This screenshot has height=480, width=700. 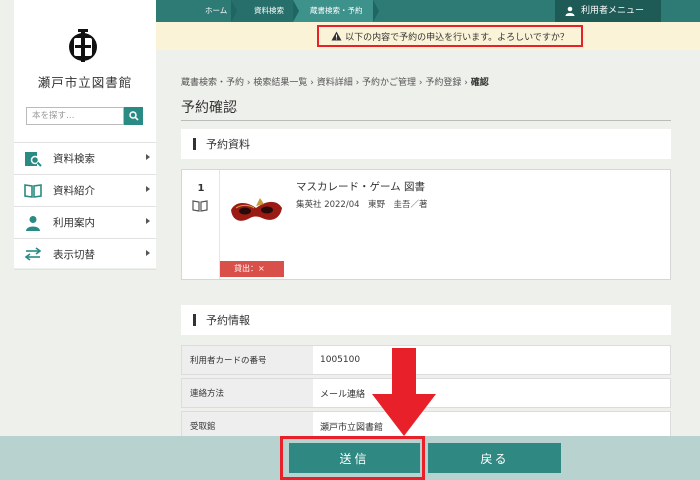 What do you see at coordinates (201, 224) in the screenshot?
I see `item-index-column: 1` at bounding box center [201, 224].